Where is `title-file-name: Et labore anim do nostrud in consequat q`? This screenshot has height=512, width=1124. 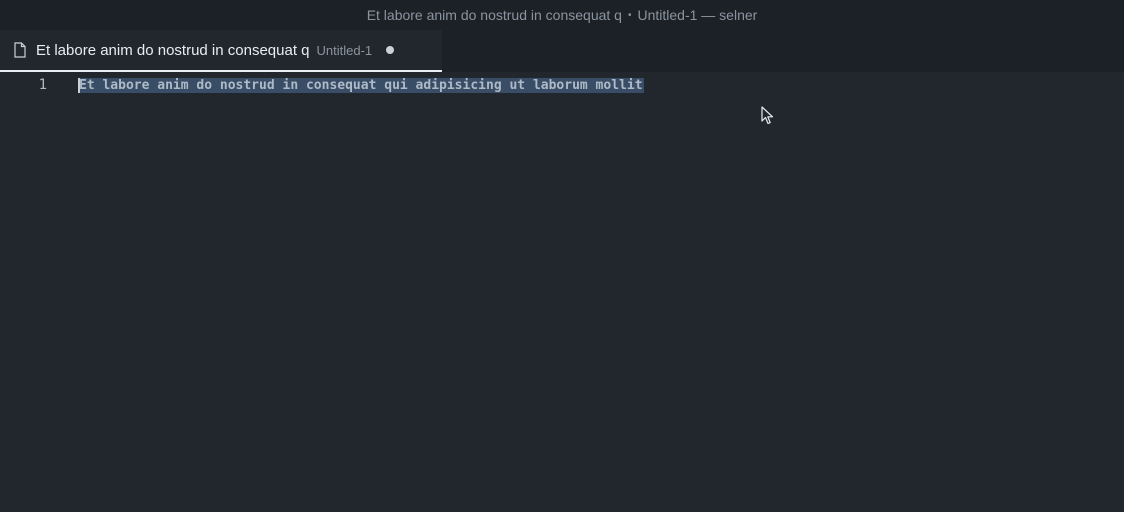 title-file-name: Et labore anim do nostrud in consequat q is located at coordinates (494, 15).